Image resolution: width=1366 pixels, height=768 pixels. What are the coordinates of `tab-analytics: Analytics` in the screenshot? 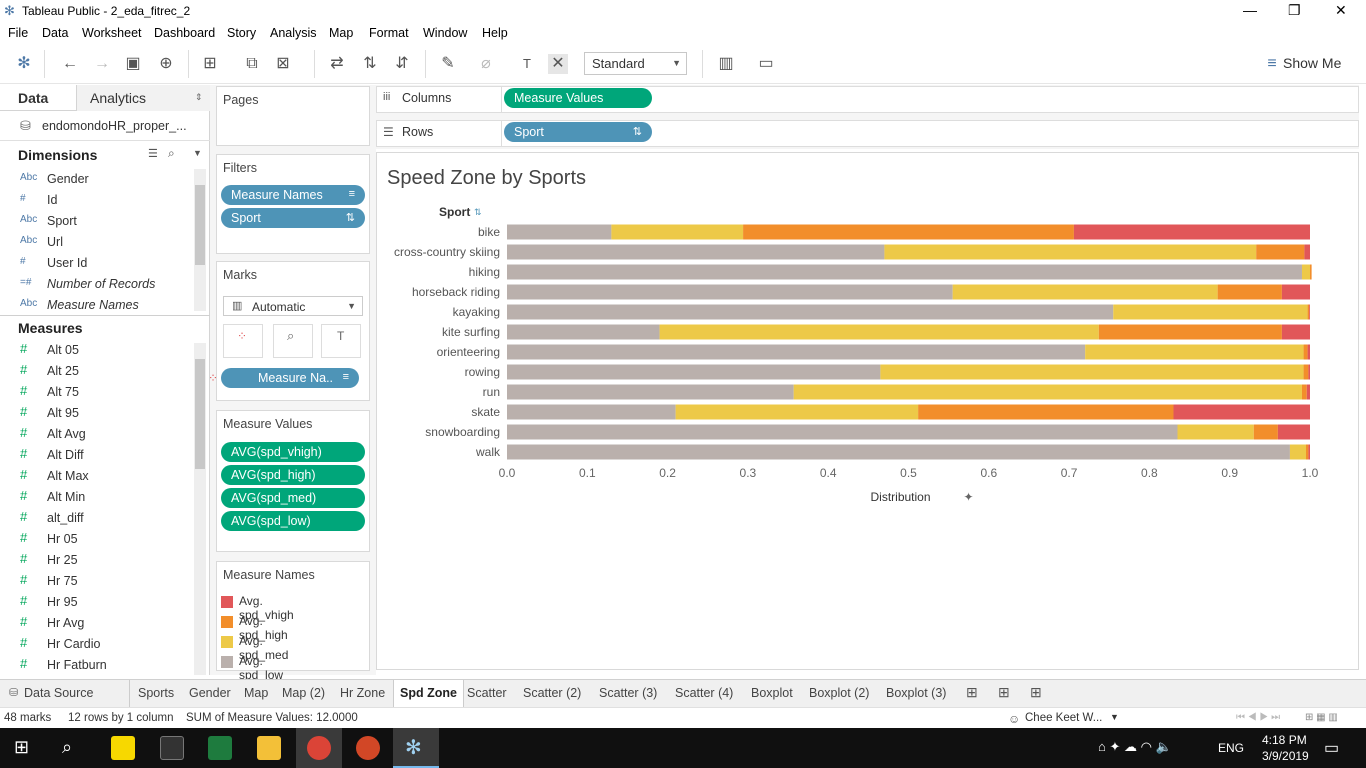 It's located at (118, 98).